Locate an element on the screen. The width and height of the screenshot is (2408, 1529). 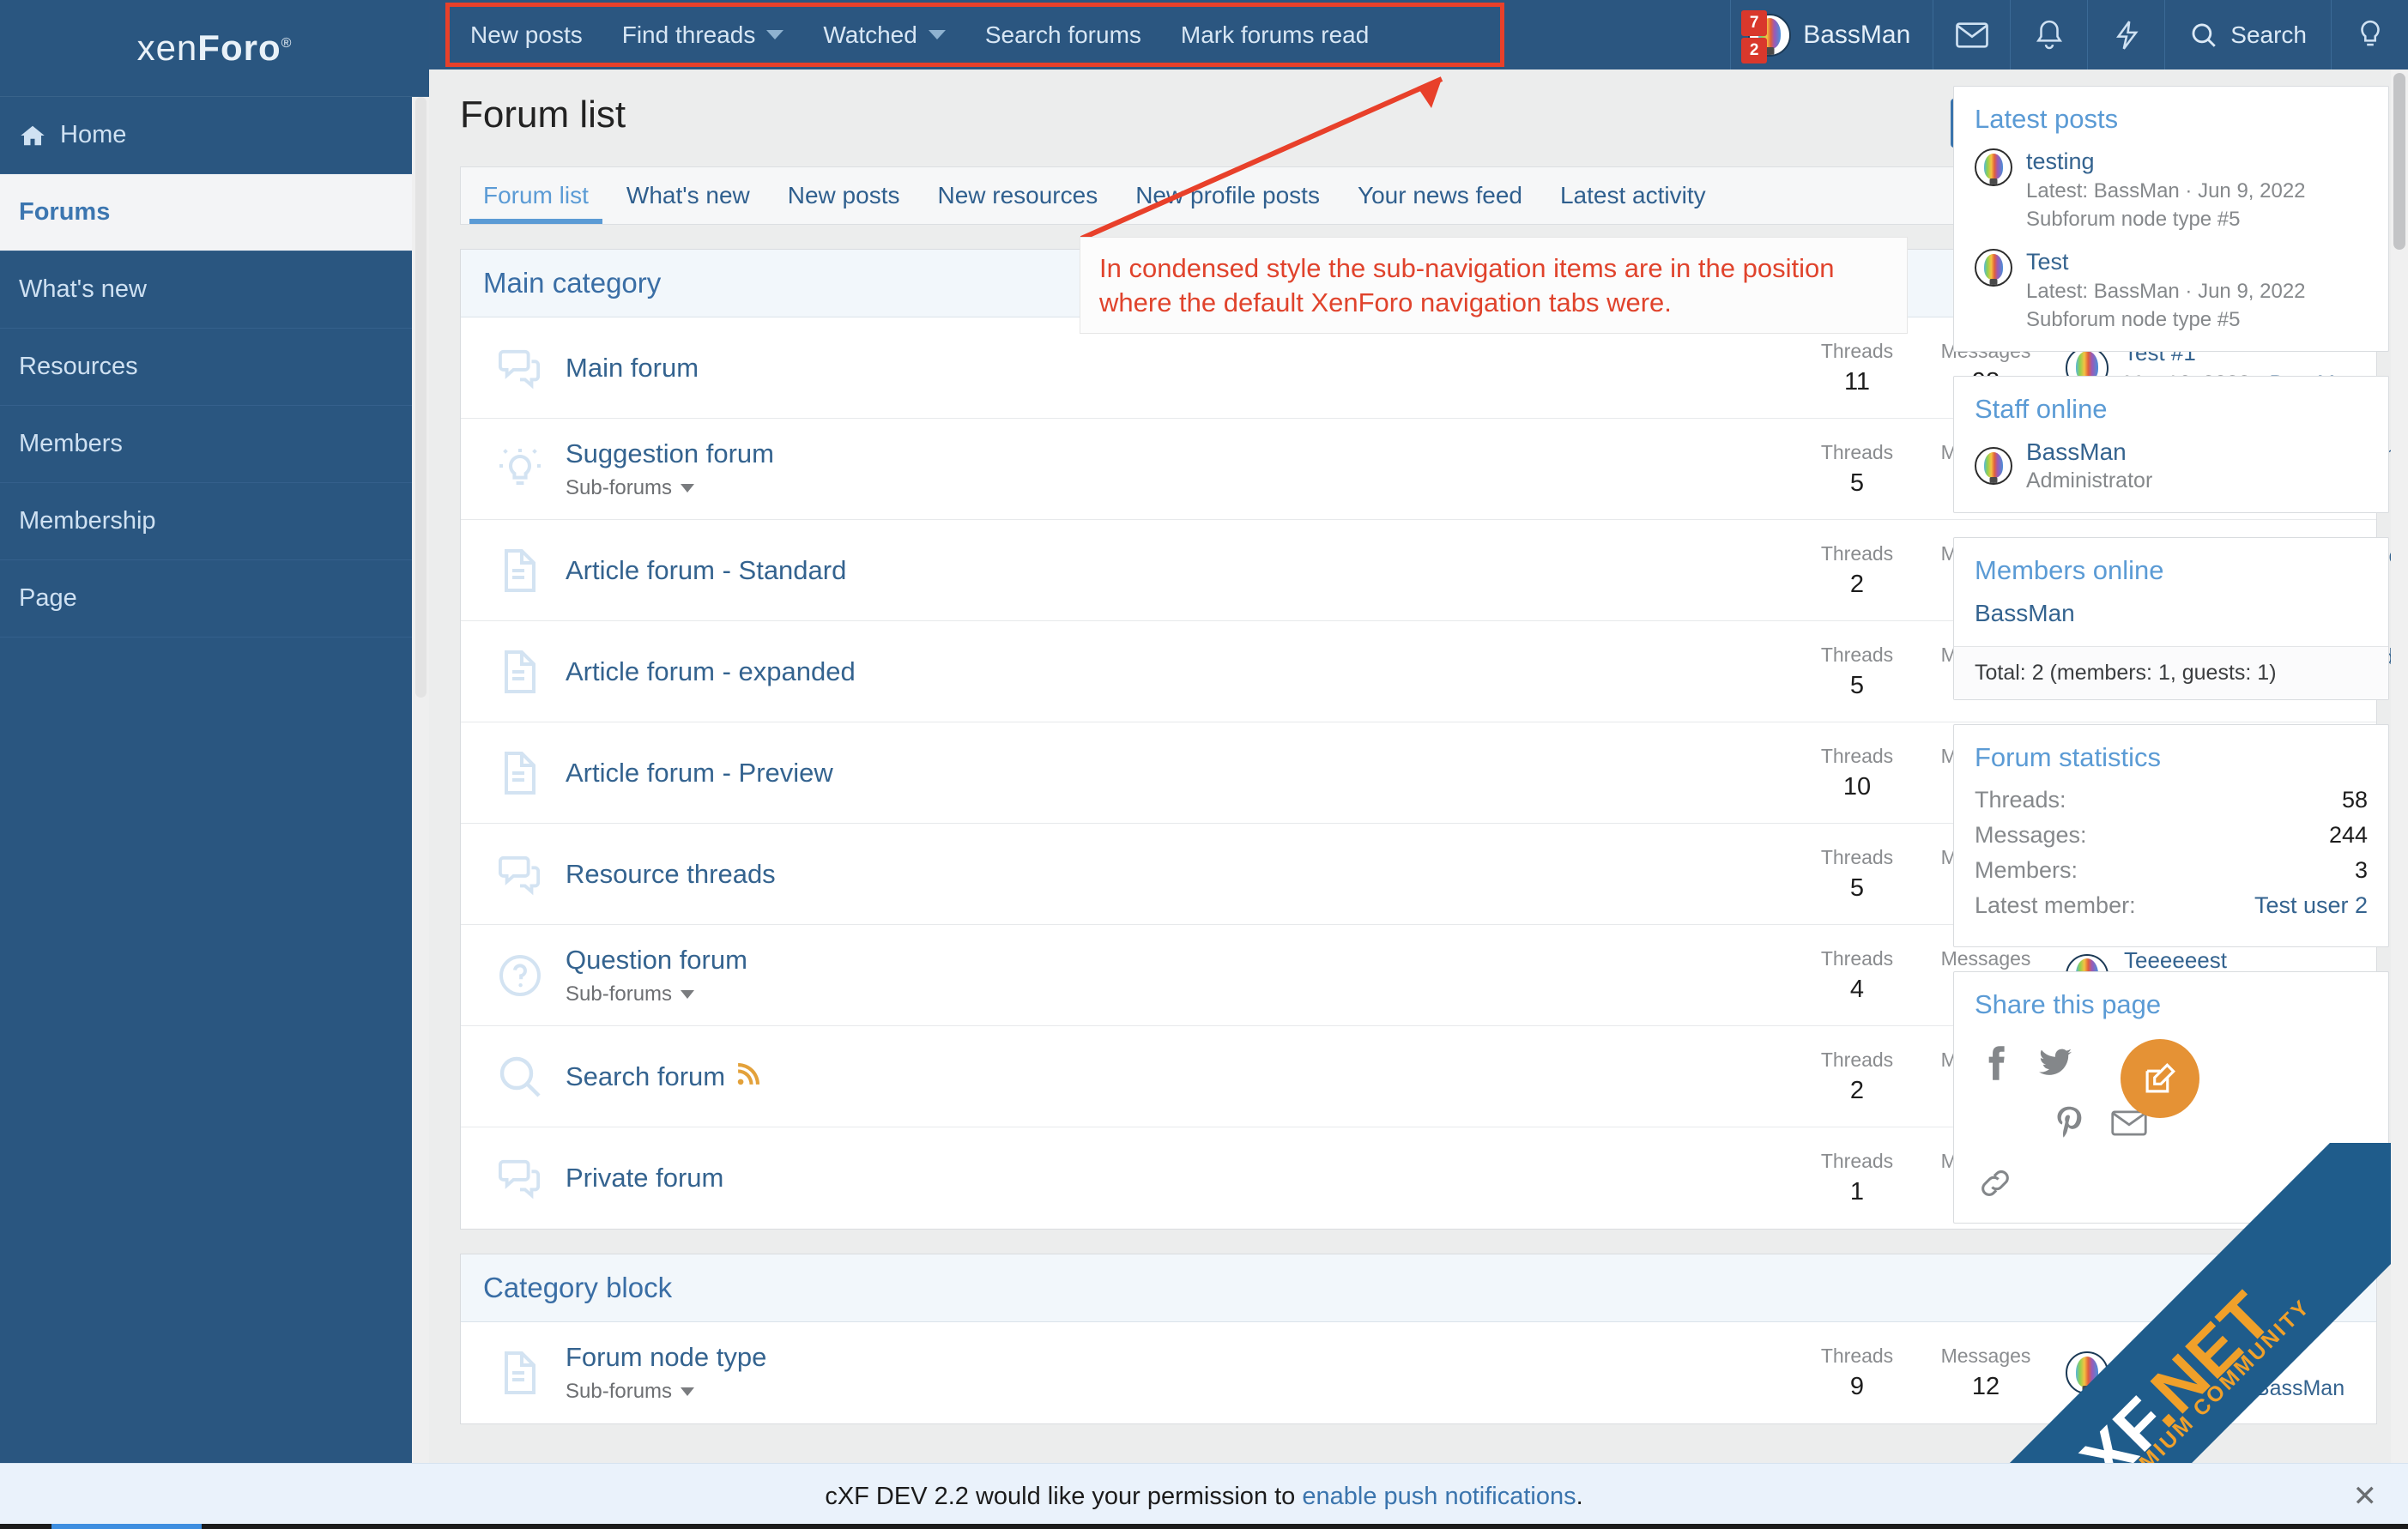
tab-new-profile-posts: New profile posts is located at coordinates (1227, 196).